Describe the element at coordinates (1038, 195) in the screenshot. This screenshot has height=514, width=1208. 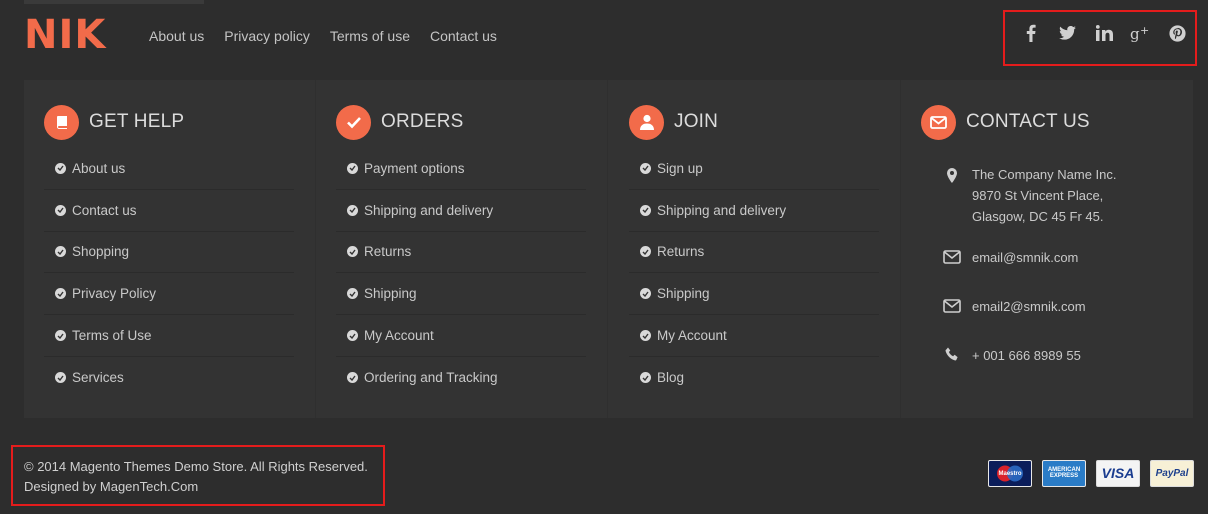
I see `address-line: 9870 St Vincent Place,` at that location.